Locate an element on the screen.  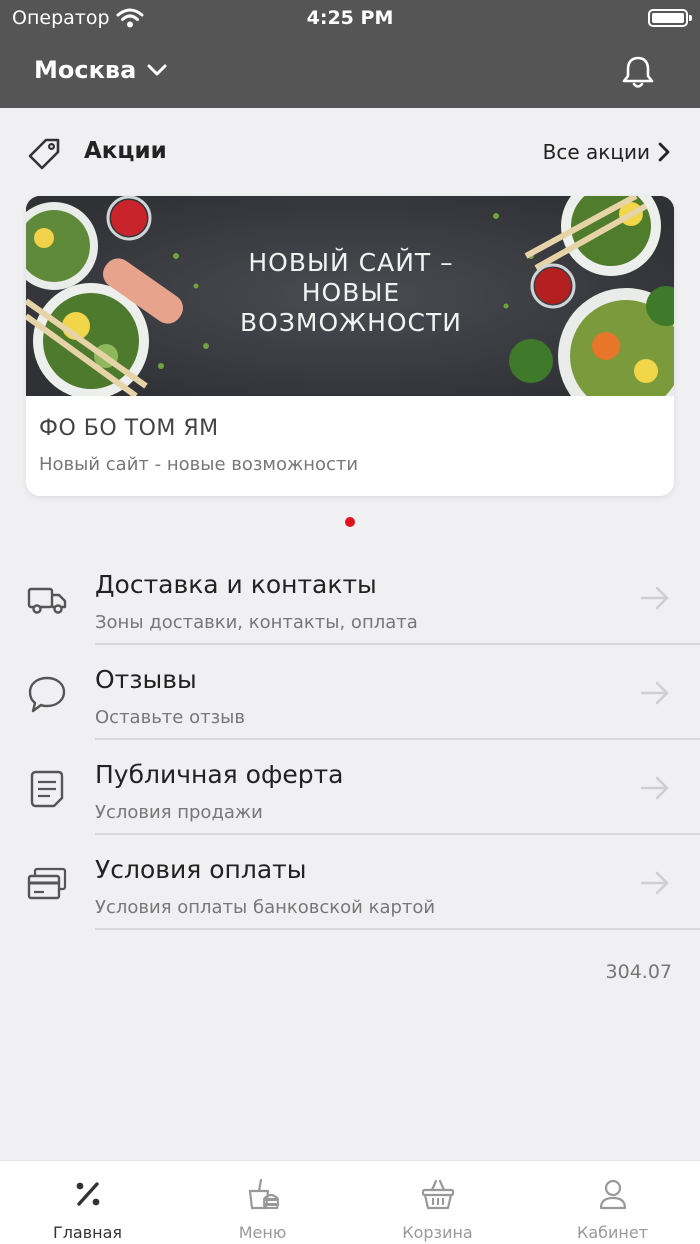
menu-item-title: Условия оплаты is located at coordinates (201, 869).